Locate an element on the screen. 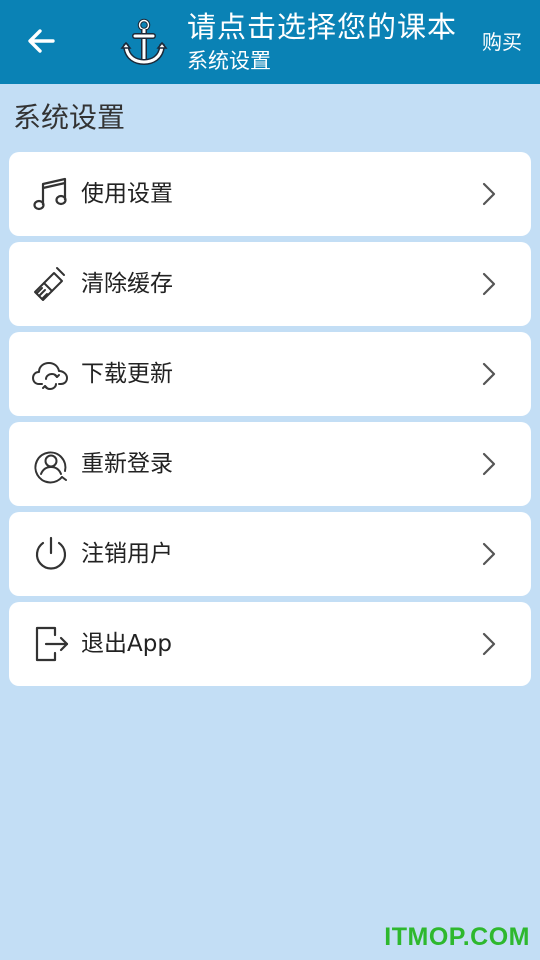  menu-item-relogin: 重新登录 is located at coordinates (270, 464).